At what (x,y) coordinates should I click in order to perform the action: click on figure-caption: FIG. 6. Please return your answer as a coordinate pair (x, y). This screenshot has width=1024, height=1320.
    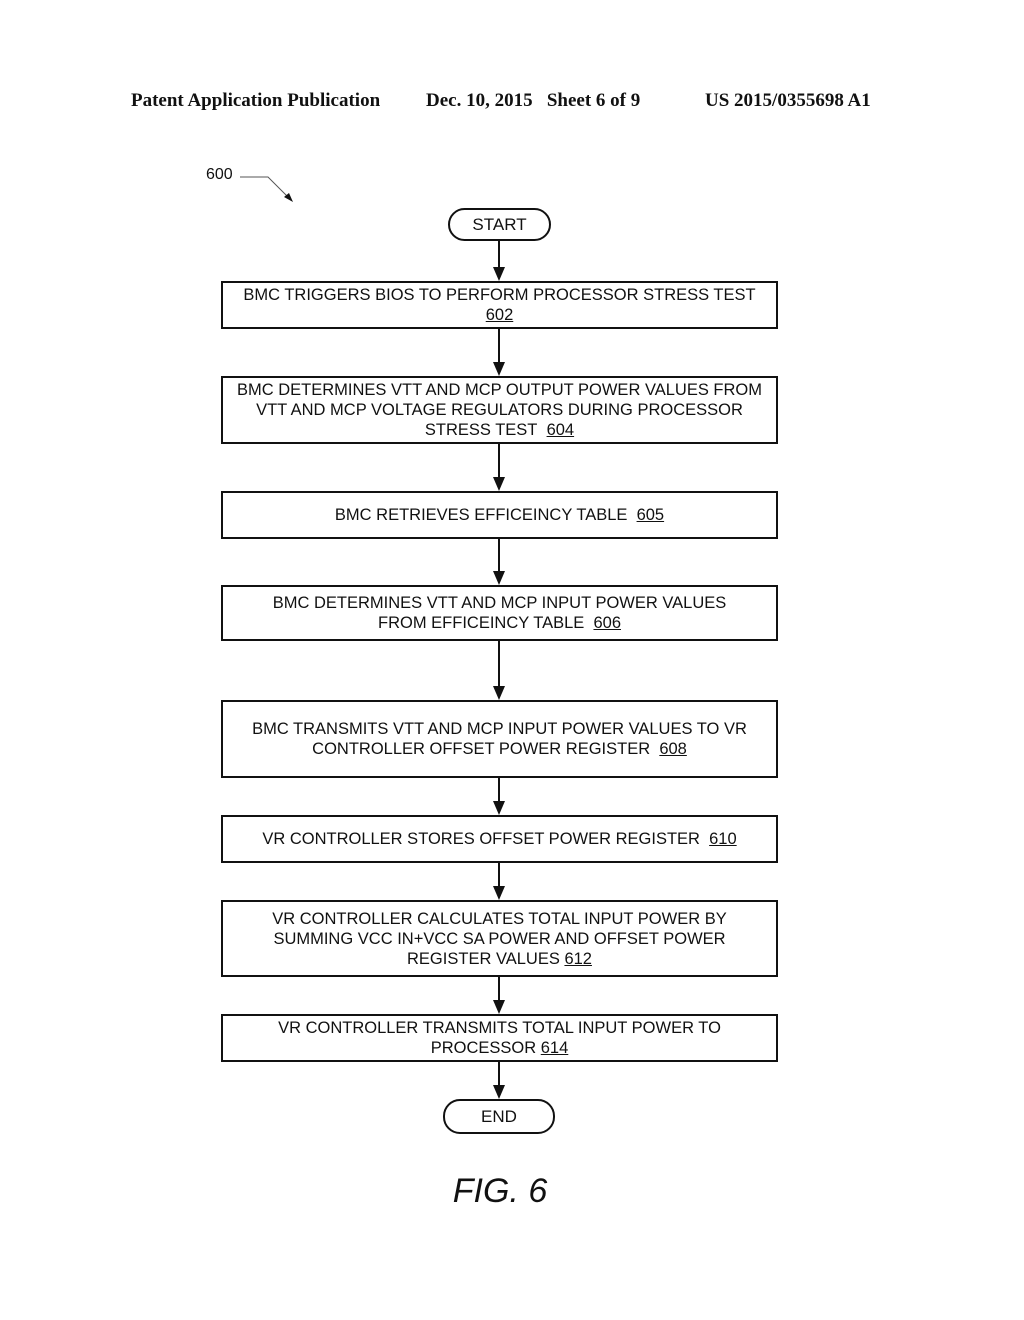
    Looking at the image, I should click on (500, 1191).